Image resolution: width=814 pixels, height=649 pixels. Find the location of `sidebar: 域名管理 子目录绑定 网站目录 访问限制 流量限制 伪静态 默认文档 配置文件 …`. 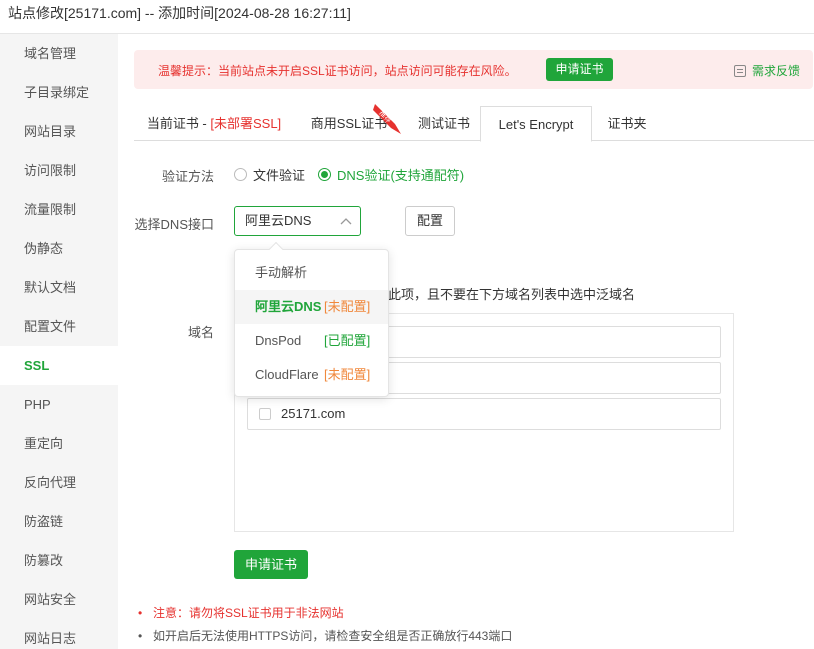

sidebar: 域名管理 子目录绑定 网站目录 访问限制 流量限制 伪静态 默认文档 配置文件 … is located at coordinates (59, 341).